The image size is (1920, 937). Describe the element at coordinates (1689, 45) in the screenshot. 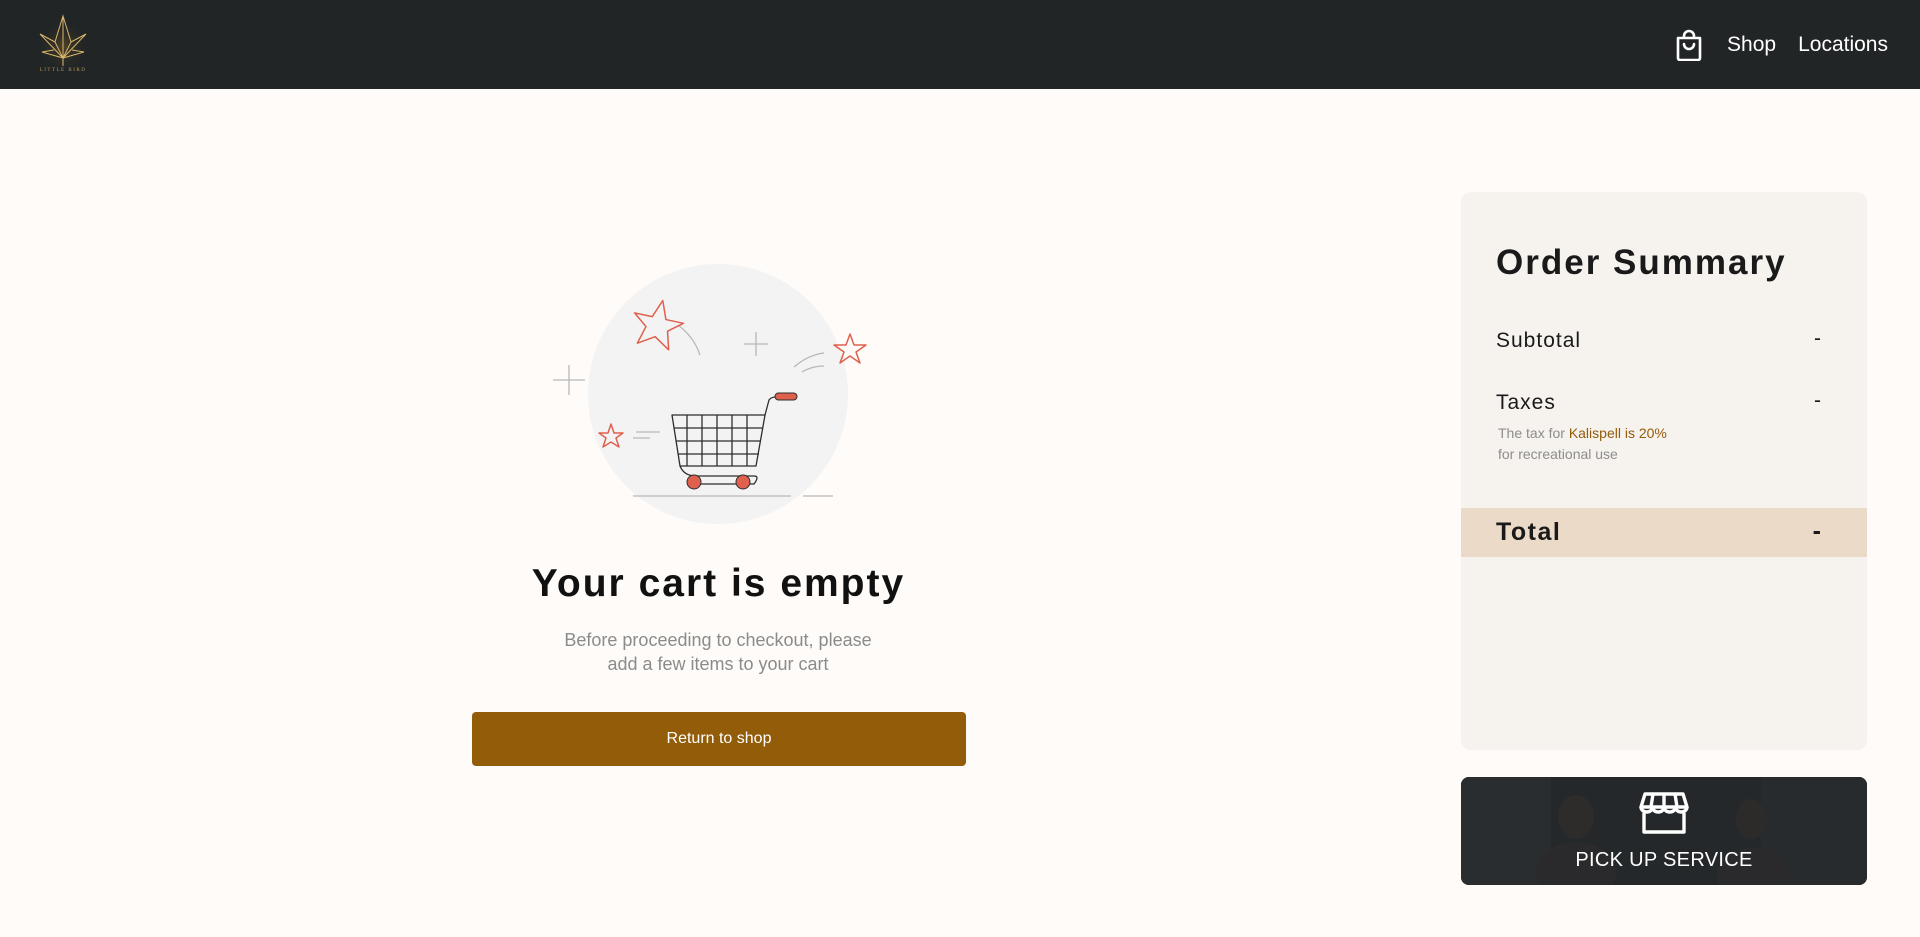

I see `shopping-bag-icon` at that location.